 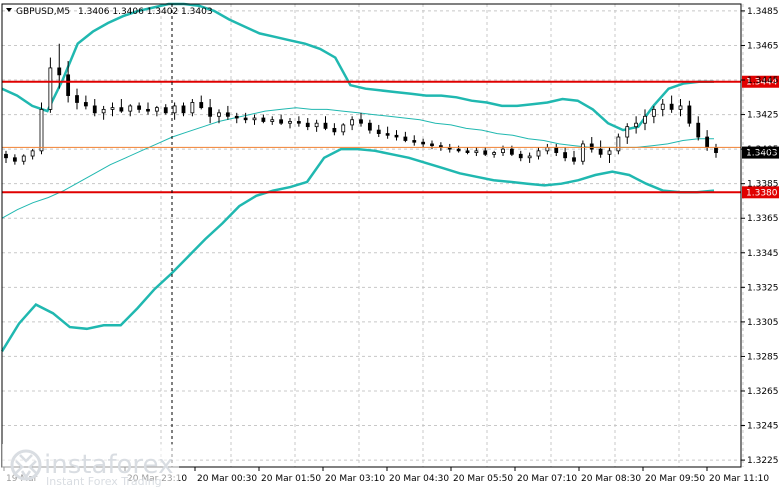 What do you see at coordinates (762, 193) in the screenshot?
I see `level-tag-label: 1.3380` at bounding box center [762, 193].